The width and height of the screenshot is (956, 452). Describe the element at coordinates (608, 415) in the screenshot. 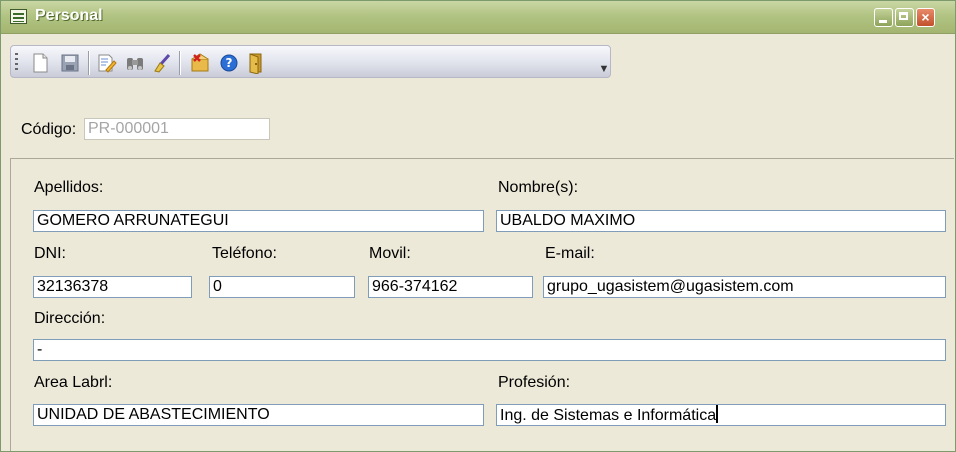

I see `profesion-value: Ing. de Sistemas e Informática` at that location.